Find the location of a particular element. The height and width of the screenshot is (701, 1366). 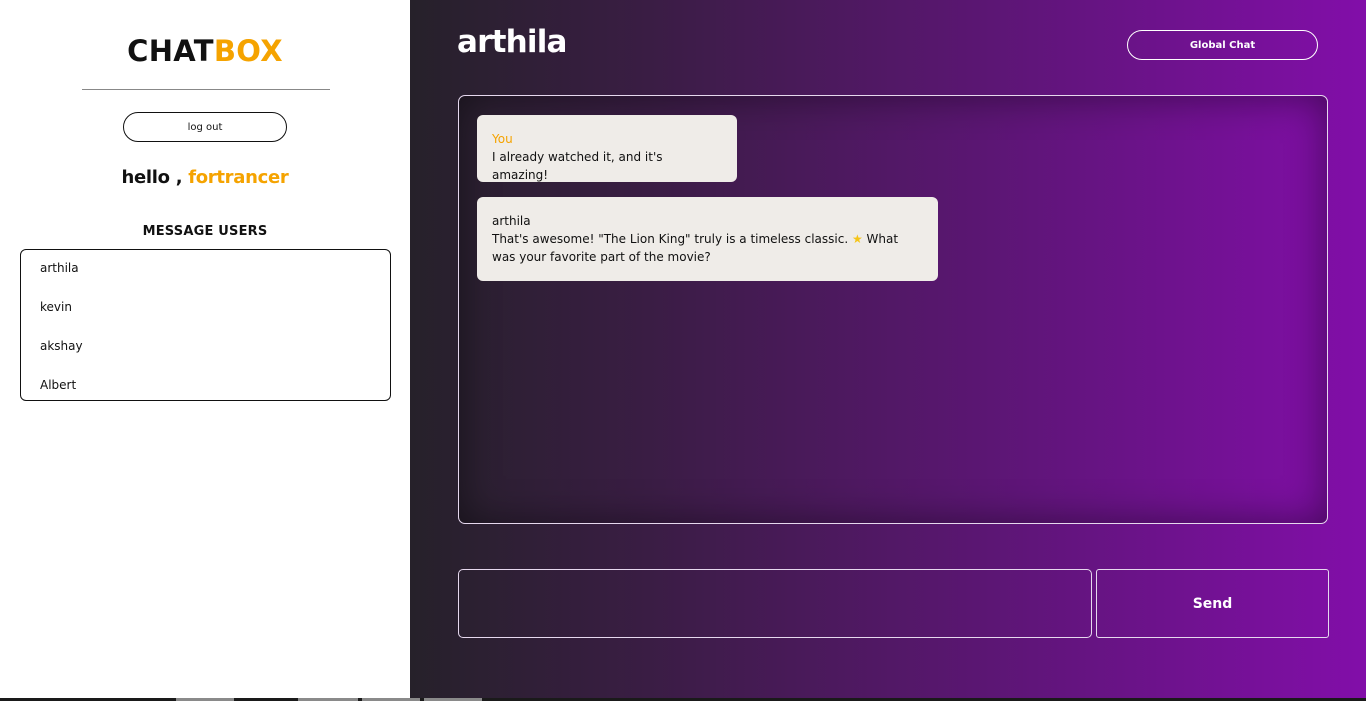

message-text: I already watched it, and it's amazing! is located at coordinates (577, 166).